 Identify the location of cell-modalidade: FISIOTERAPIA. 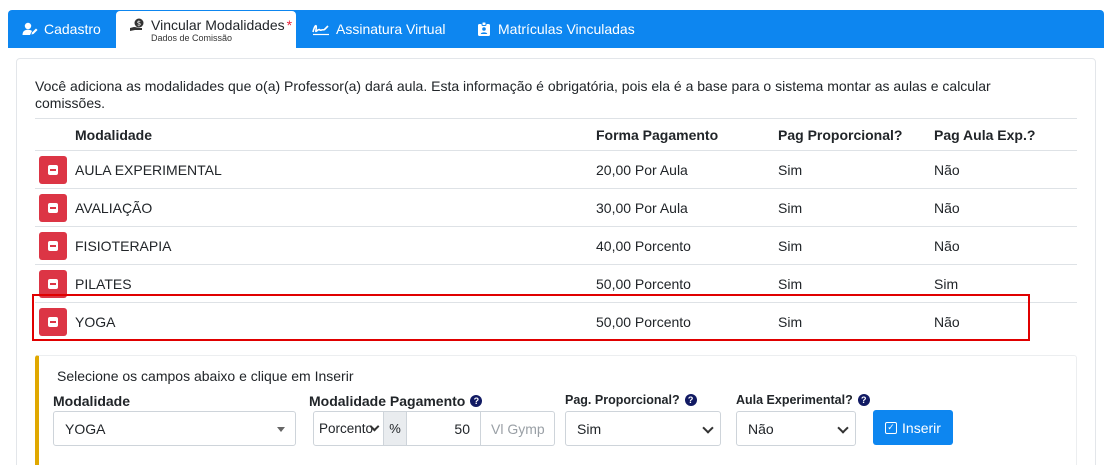
(123, 245).